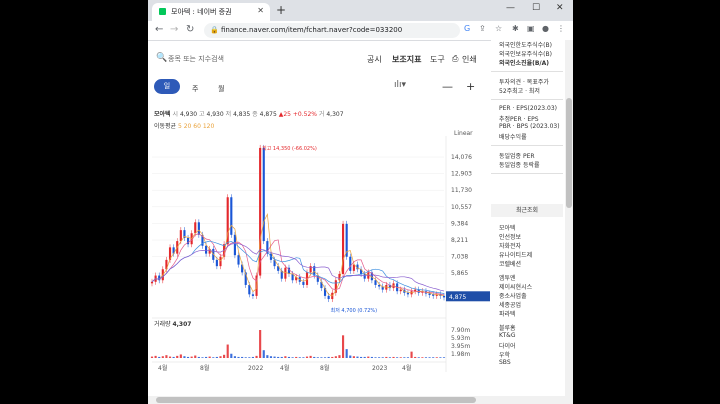  What do you see at coordinates (459, 223) in the screenshot?
I see `y-tick-label: 9,384` at bounding box center [459, 223].